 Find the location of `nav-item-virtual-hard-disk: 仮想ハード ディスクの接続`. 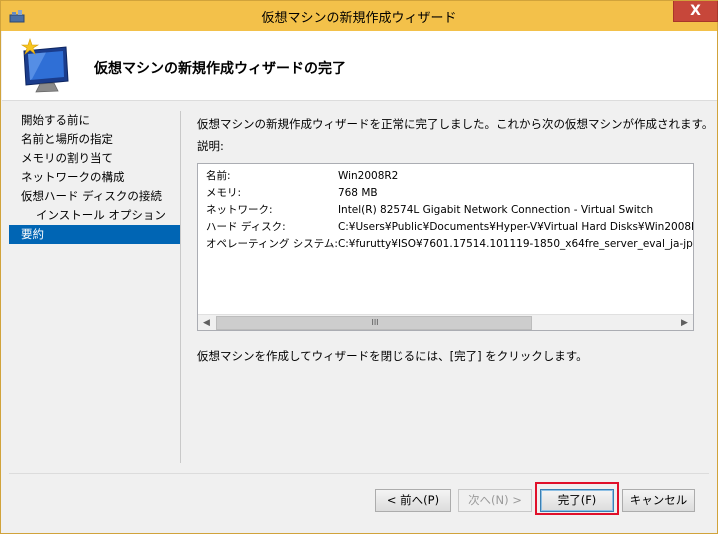

nav-item-virtual-hard-disk: 仮想ハード ディスクの接続 is located at coordinates (95, 196).